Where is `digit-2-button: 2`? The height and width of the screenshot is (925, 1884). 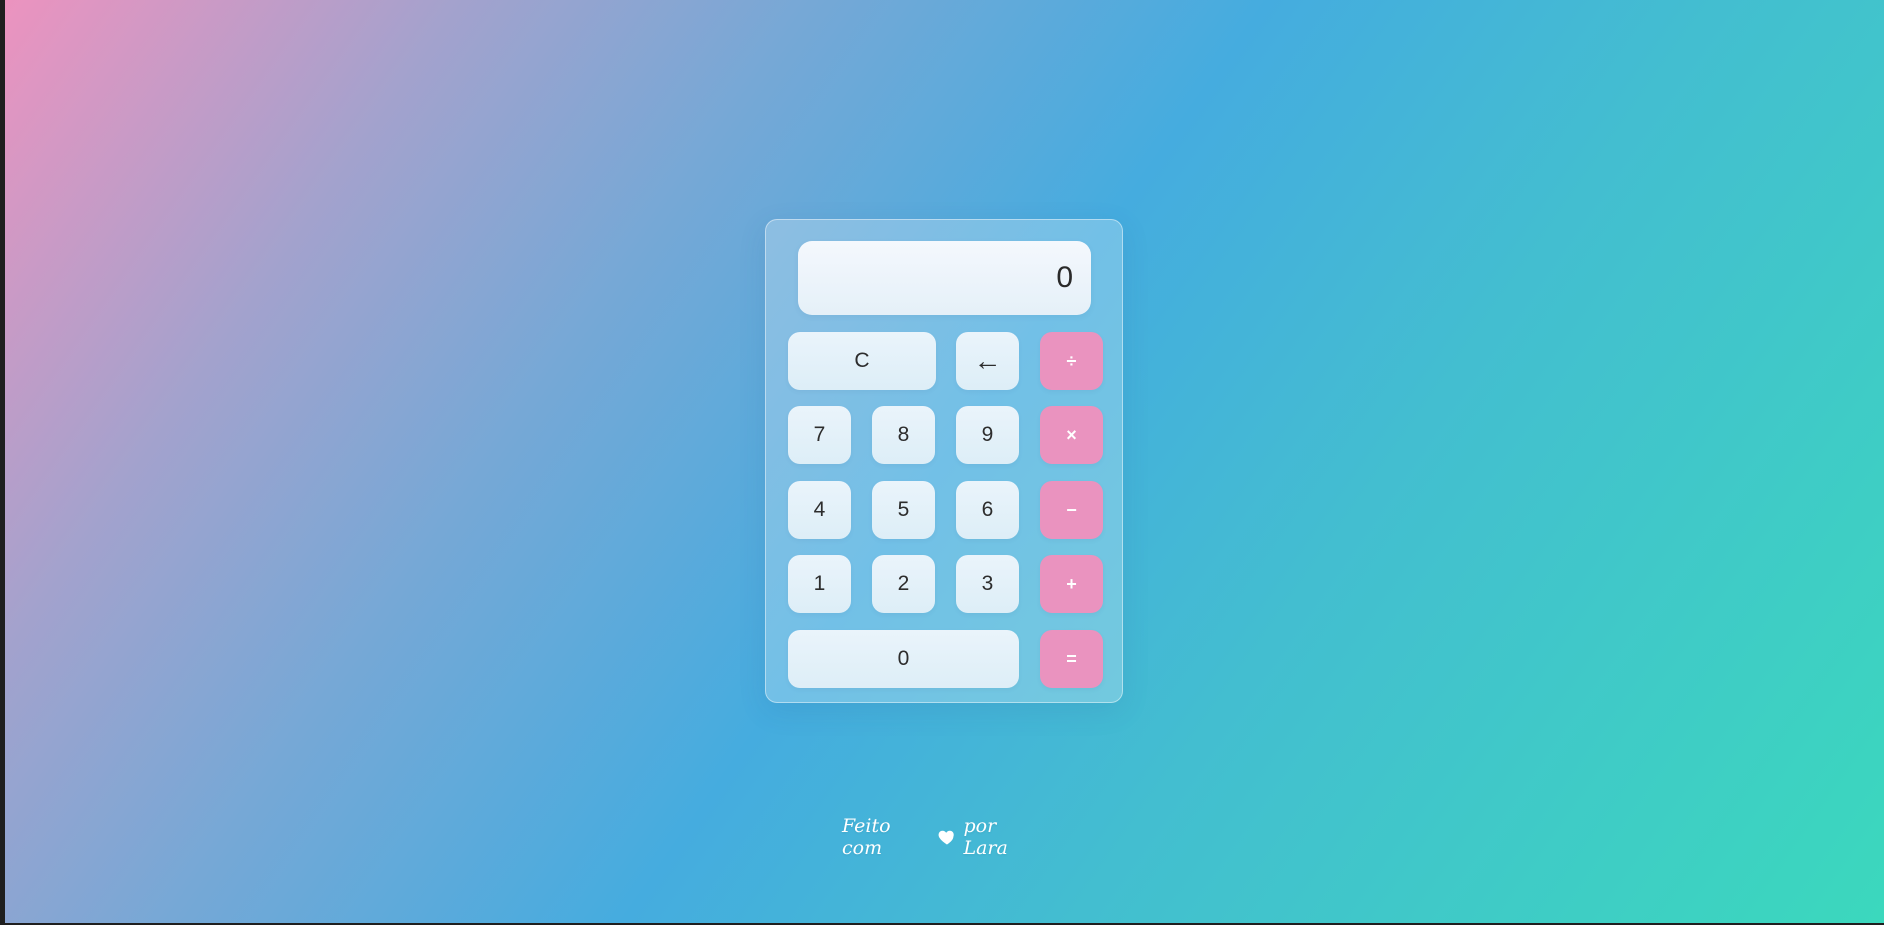 digit-2-button: 2 is located at coordinates (903, 584).